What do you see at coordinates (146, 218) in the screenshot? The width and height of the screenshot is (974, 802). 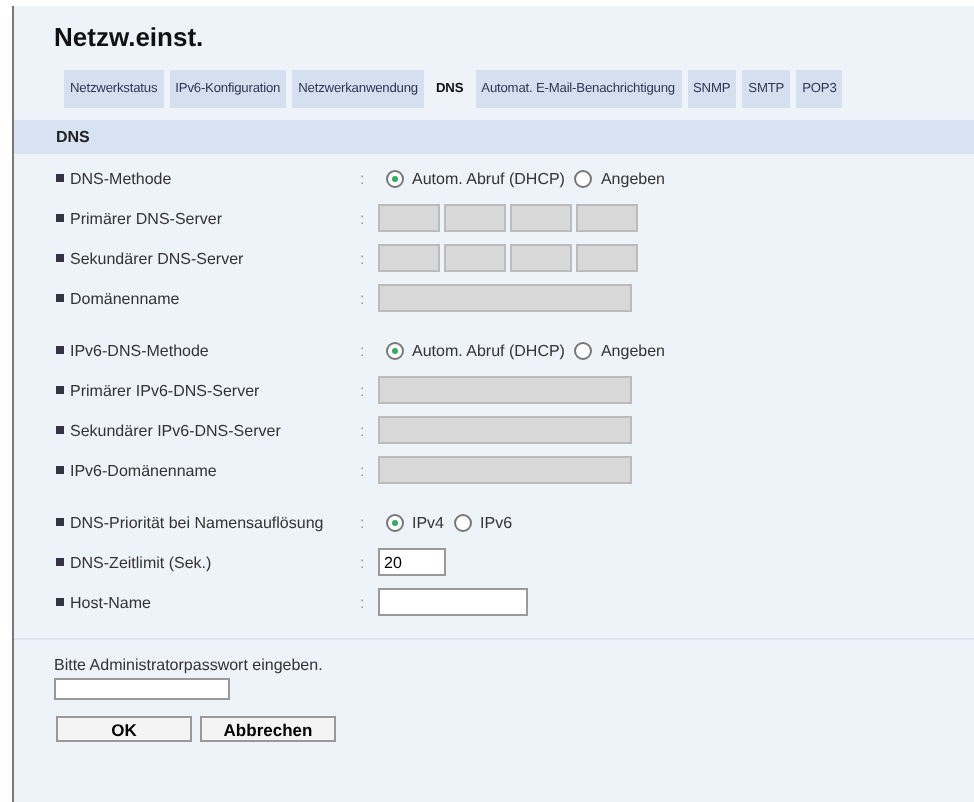 I see `field-label: Primärer DNS-Server` at bounding box center [146, 218].